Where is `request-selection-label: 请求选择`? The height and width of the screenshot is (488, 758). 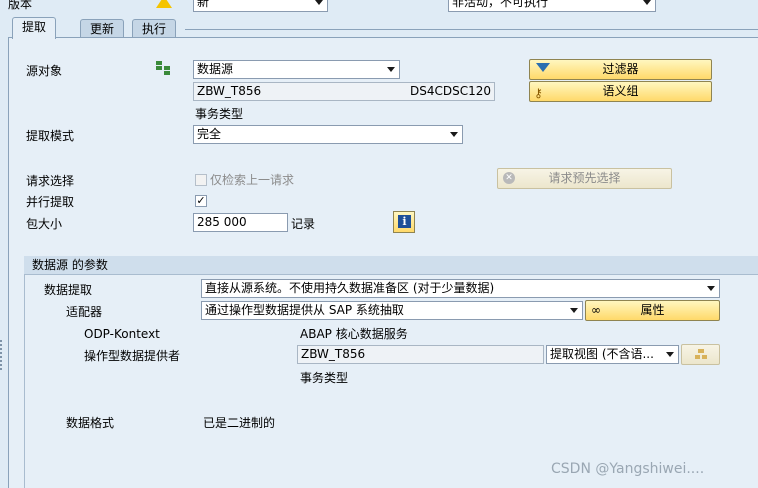
request-selection-label: 请求选择 is located at coordinates (50, 181).